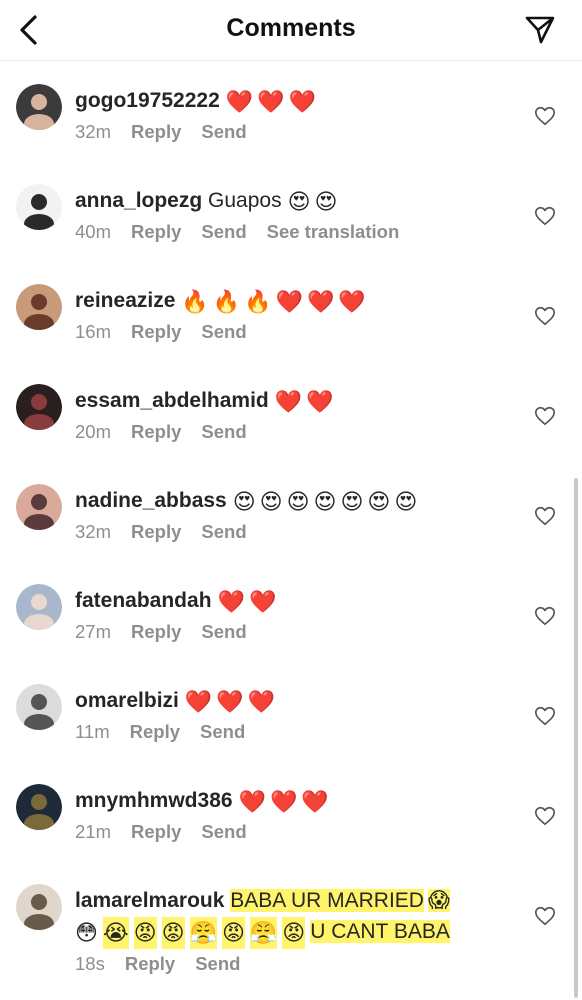 The image size is (582, 1000). I want to click on timestamp: 40m, so click(93, 231).